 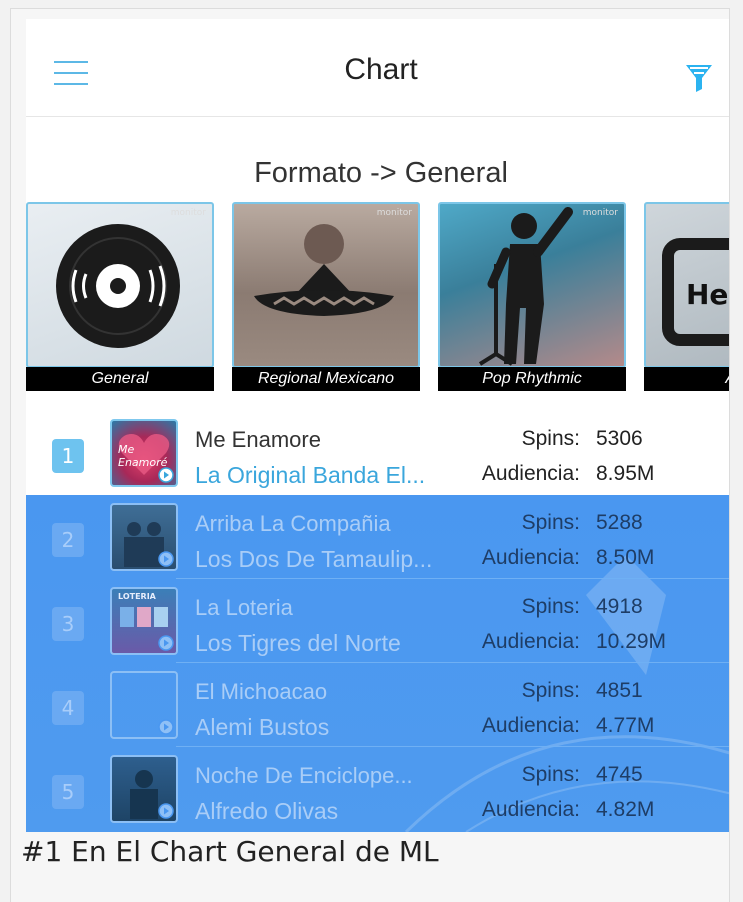 What do you see at coordinates (68, 540) in the screenshot?
I see `rank-badge: 2` at bounding box center [68, 540].